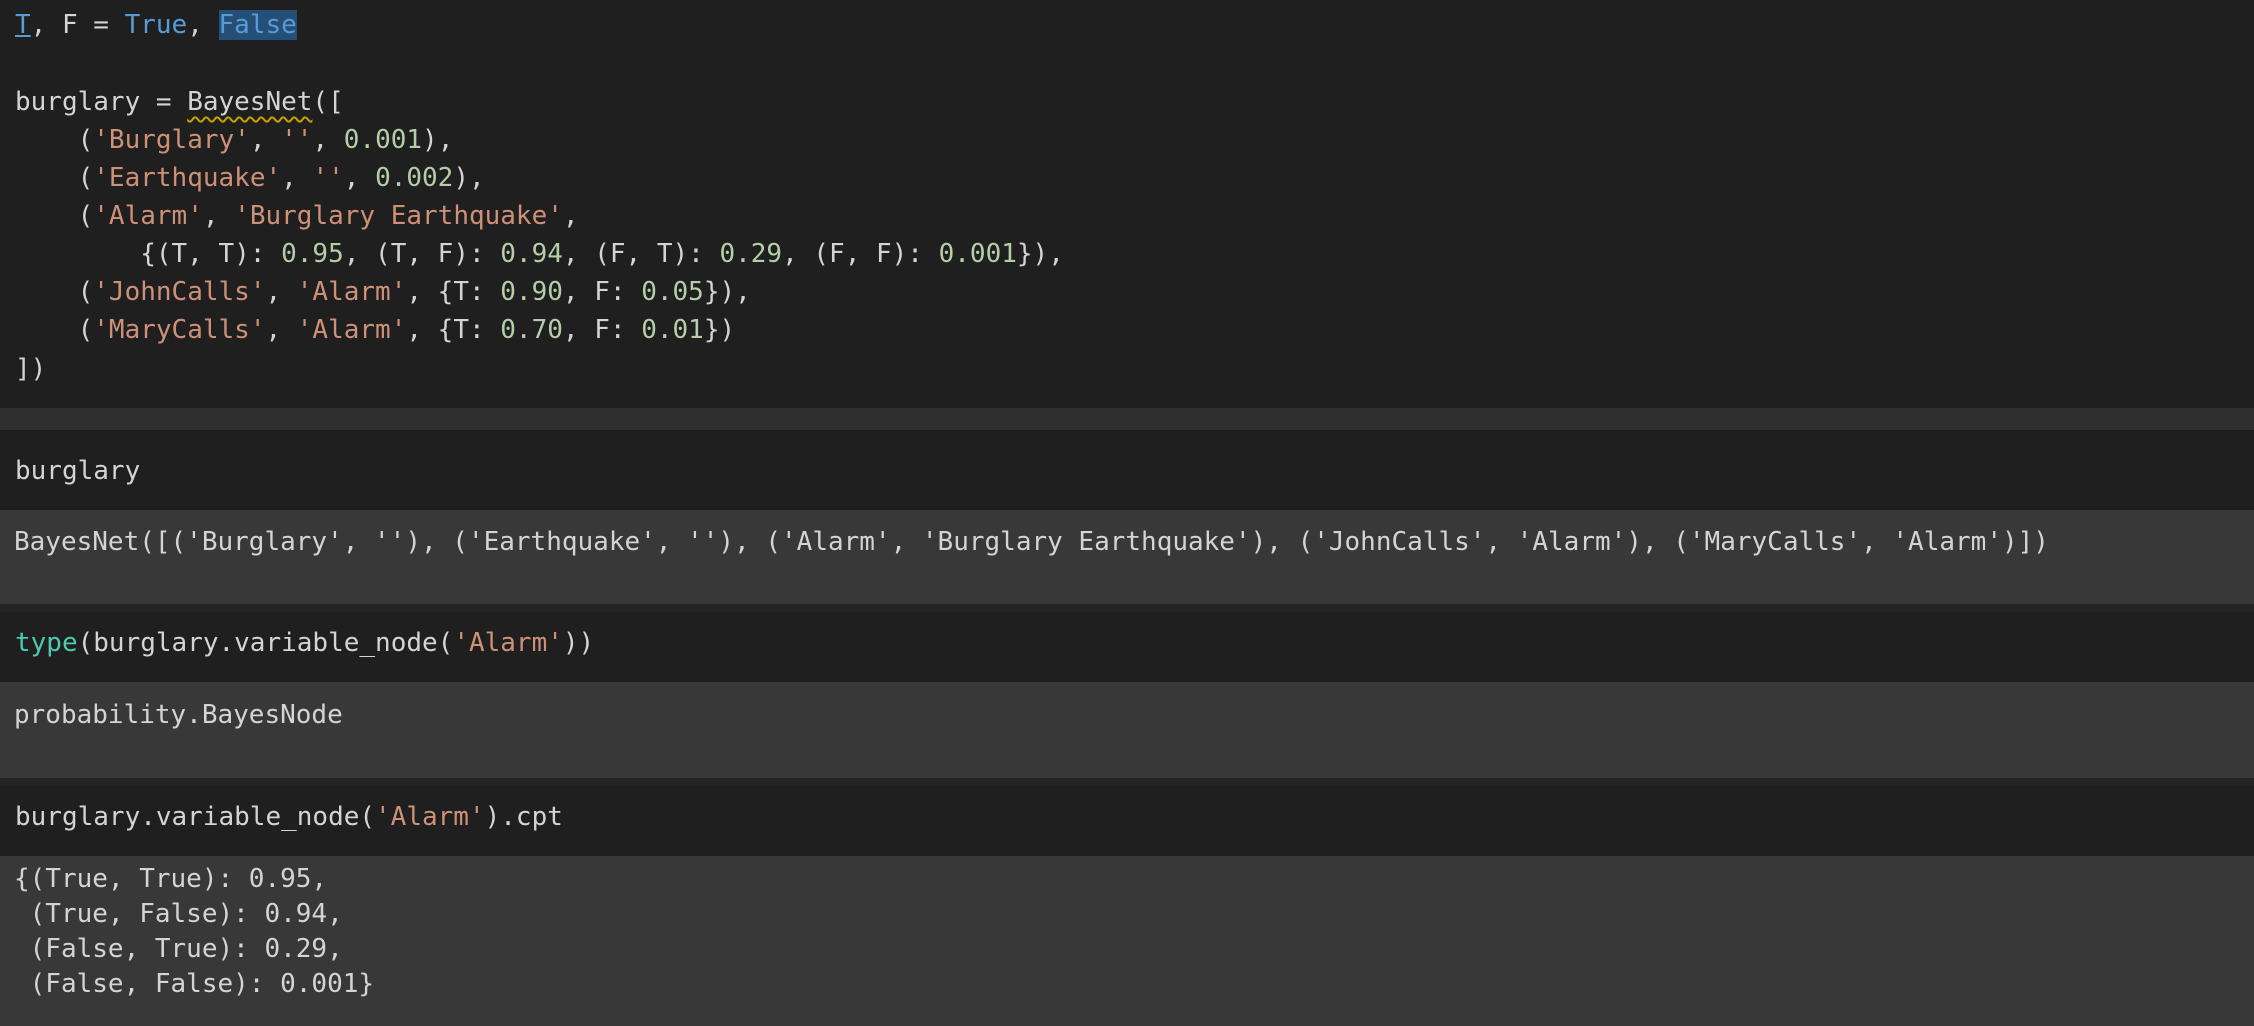 The image size is (2254, 1026). I want to click on code-token: 'JohnCalls', so click(179, 292).